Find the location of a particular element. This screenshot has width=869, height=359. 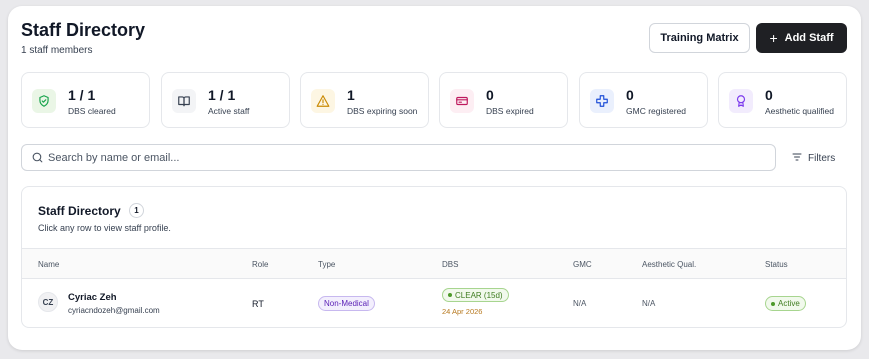

staff-name: Cyriac Zeh is located at coordinates (92, 297).